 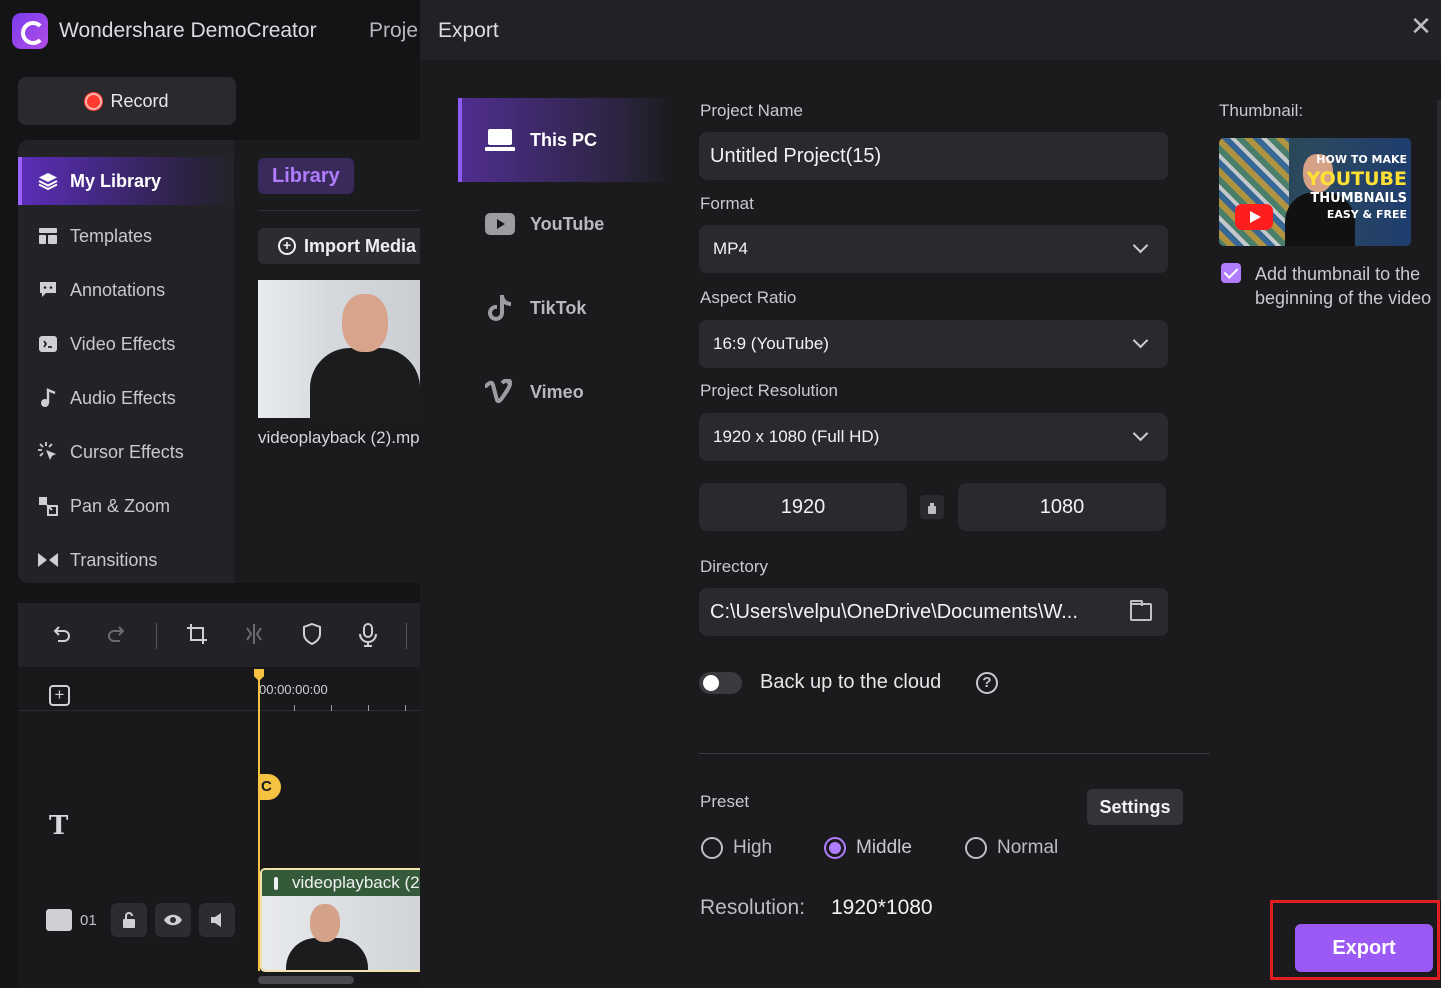 I want to click on crop-icon, so click(x=197, y=637).